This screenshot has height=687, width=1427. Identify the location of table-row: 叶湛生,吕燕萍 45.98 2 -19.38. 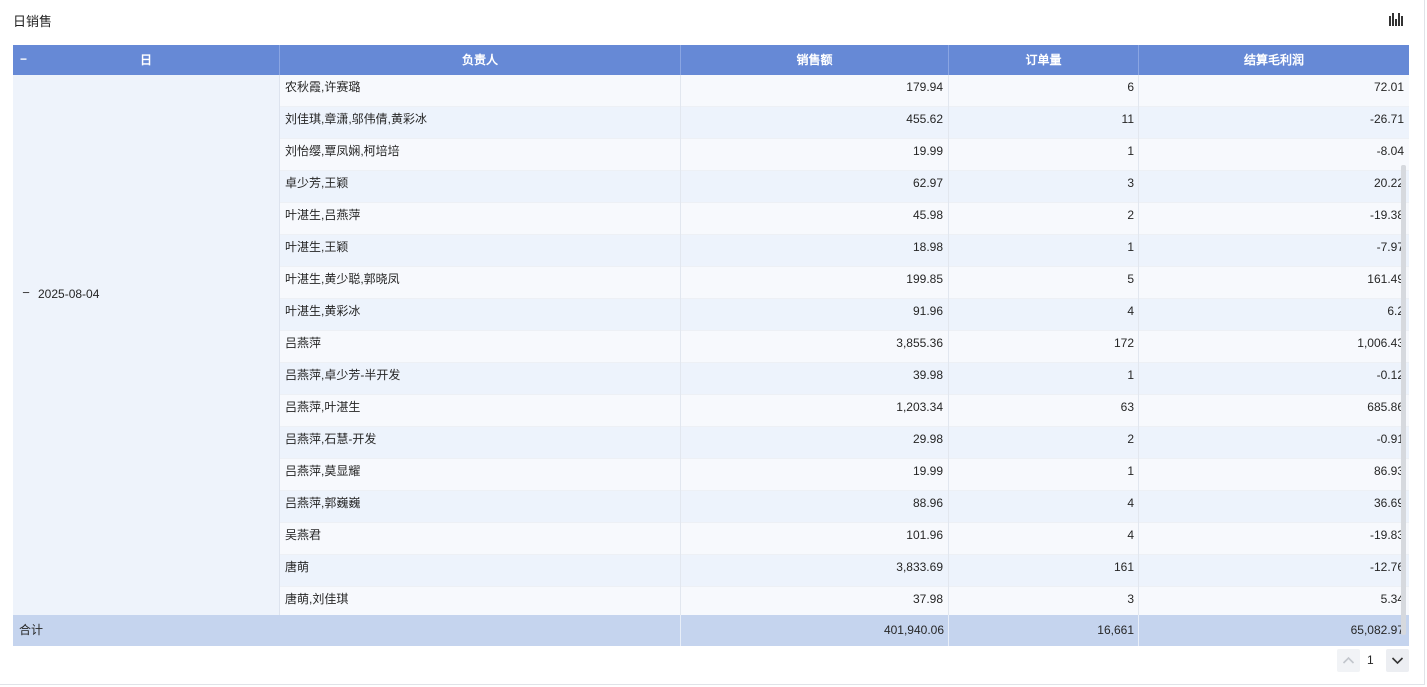
(844, 219).